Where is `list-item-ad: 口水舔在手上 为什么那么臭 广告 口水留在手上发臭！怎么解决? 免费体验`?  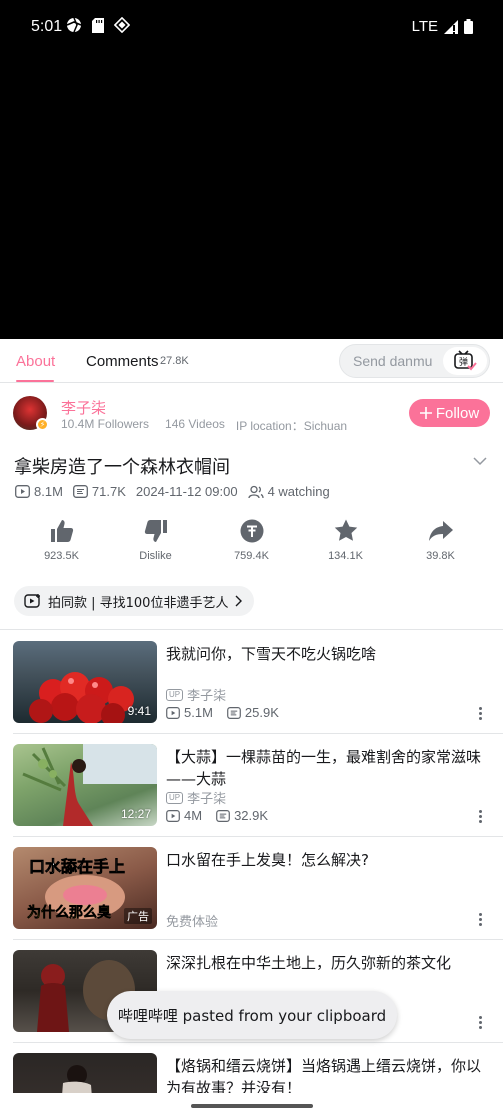 list-item-ad: 口水舔在手上 为什么那么臭 广告 口水留在手上发臭！怎么解决? 免费体验 is located at coordinates (251, 888).